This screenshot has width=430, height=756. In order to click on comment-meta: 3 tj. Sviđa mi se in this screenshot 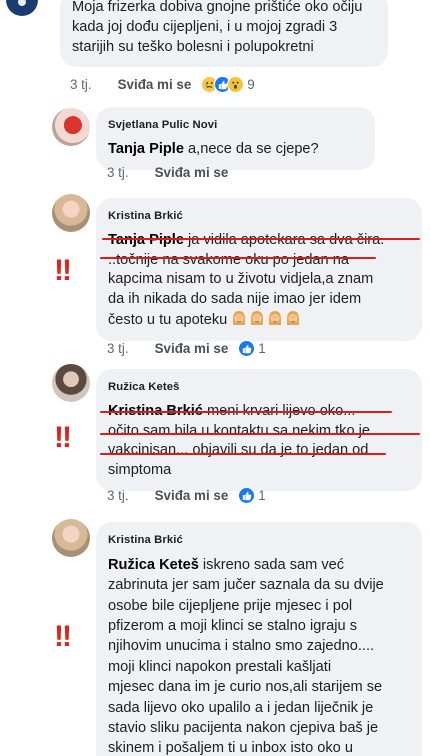, I will do `click(172, 172)`.